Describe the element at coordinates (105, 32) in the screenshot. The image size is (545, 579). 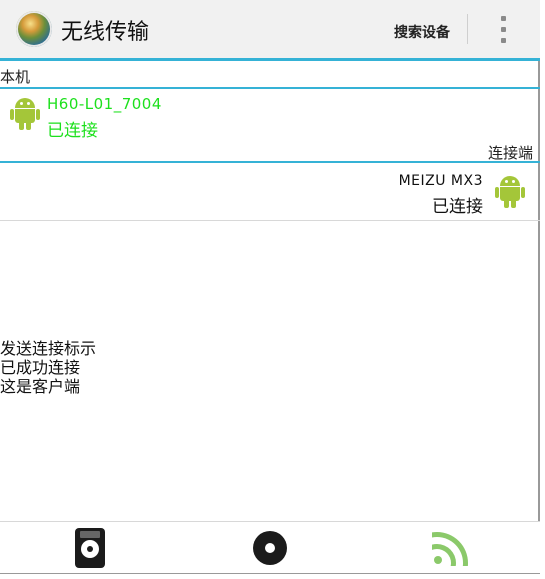
I see `app-title: 无线传输` at that location.